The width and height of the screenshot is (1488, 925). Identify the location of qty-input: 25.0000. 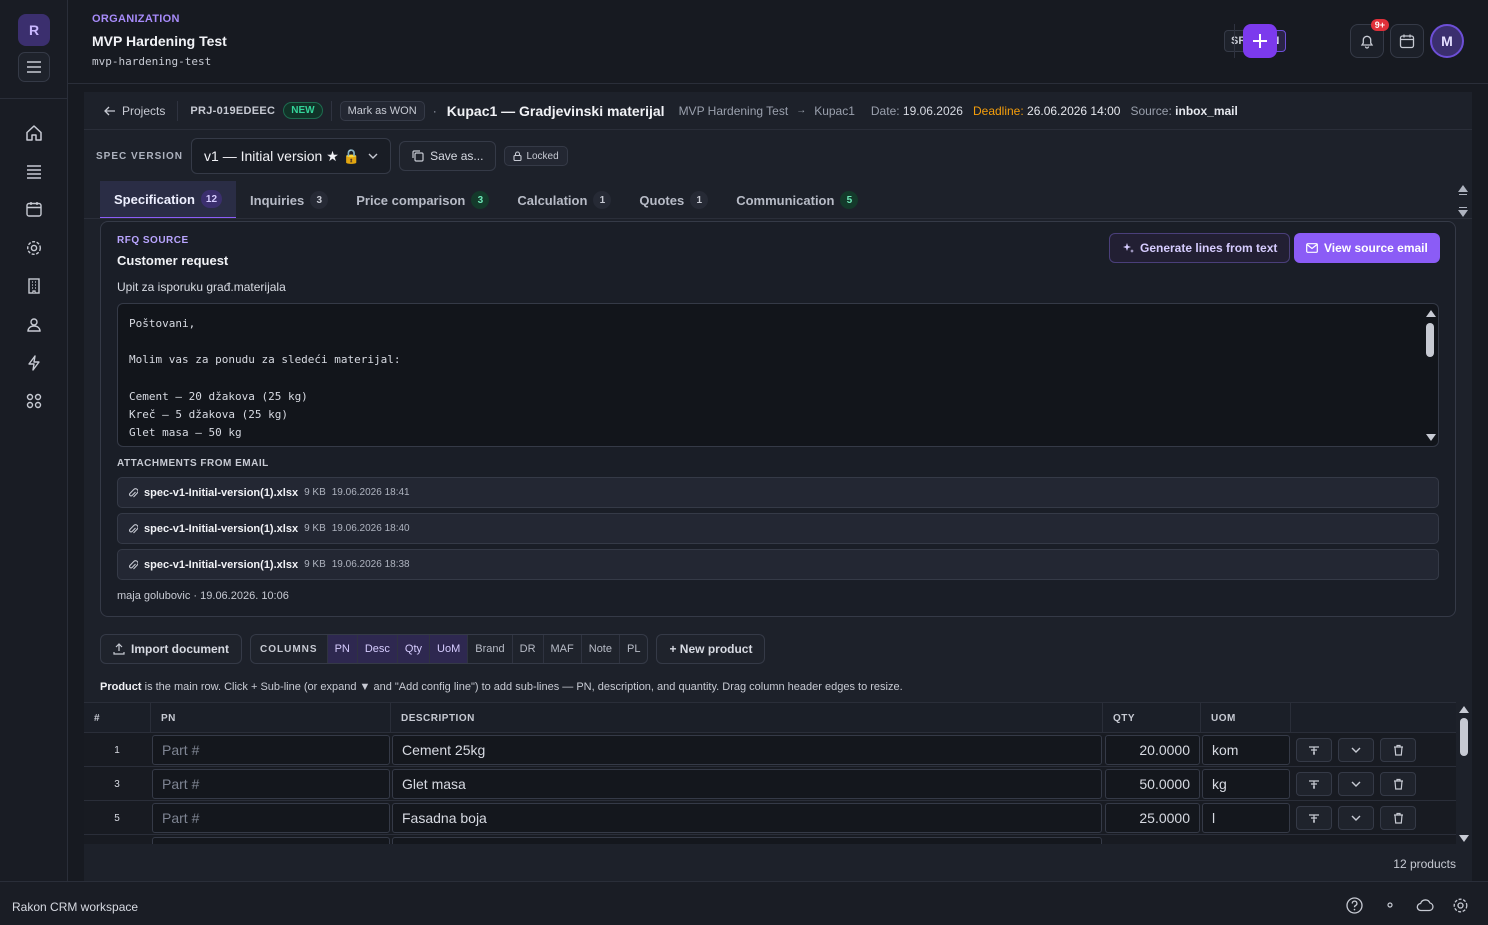
(1152, 818).